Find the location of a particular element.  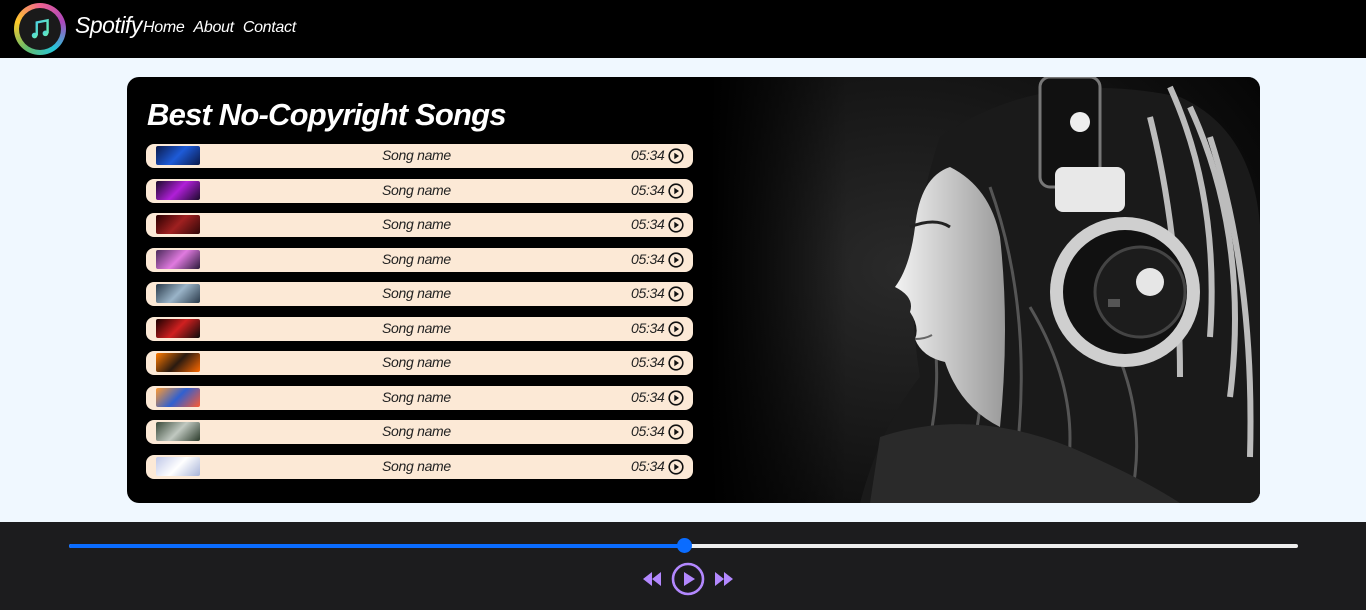

navbar: Spotify Home About Contact is located at coordinates (683, 29).